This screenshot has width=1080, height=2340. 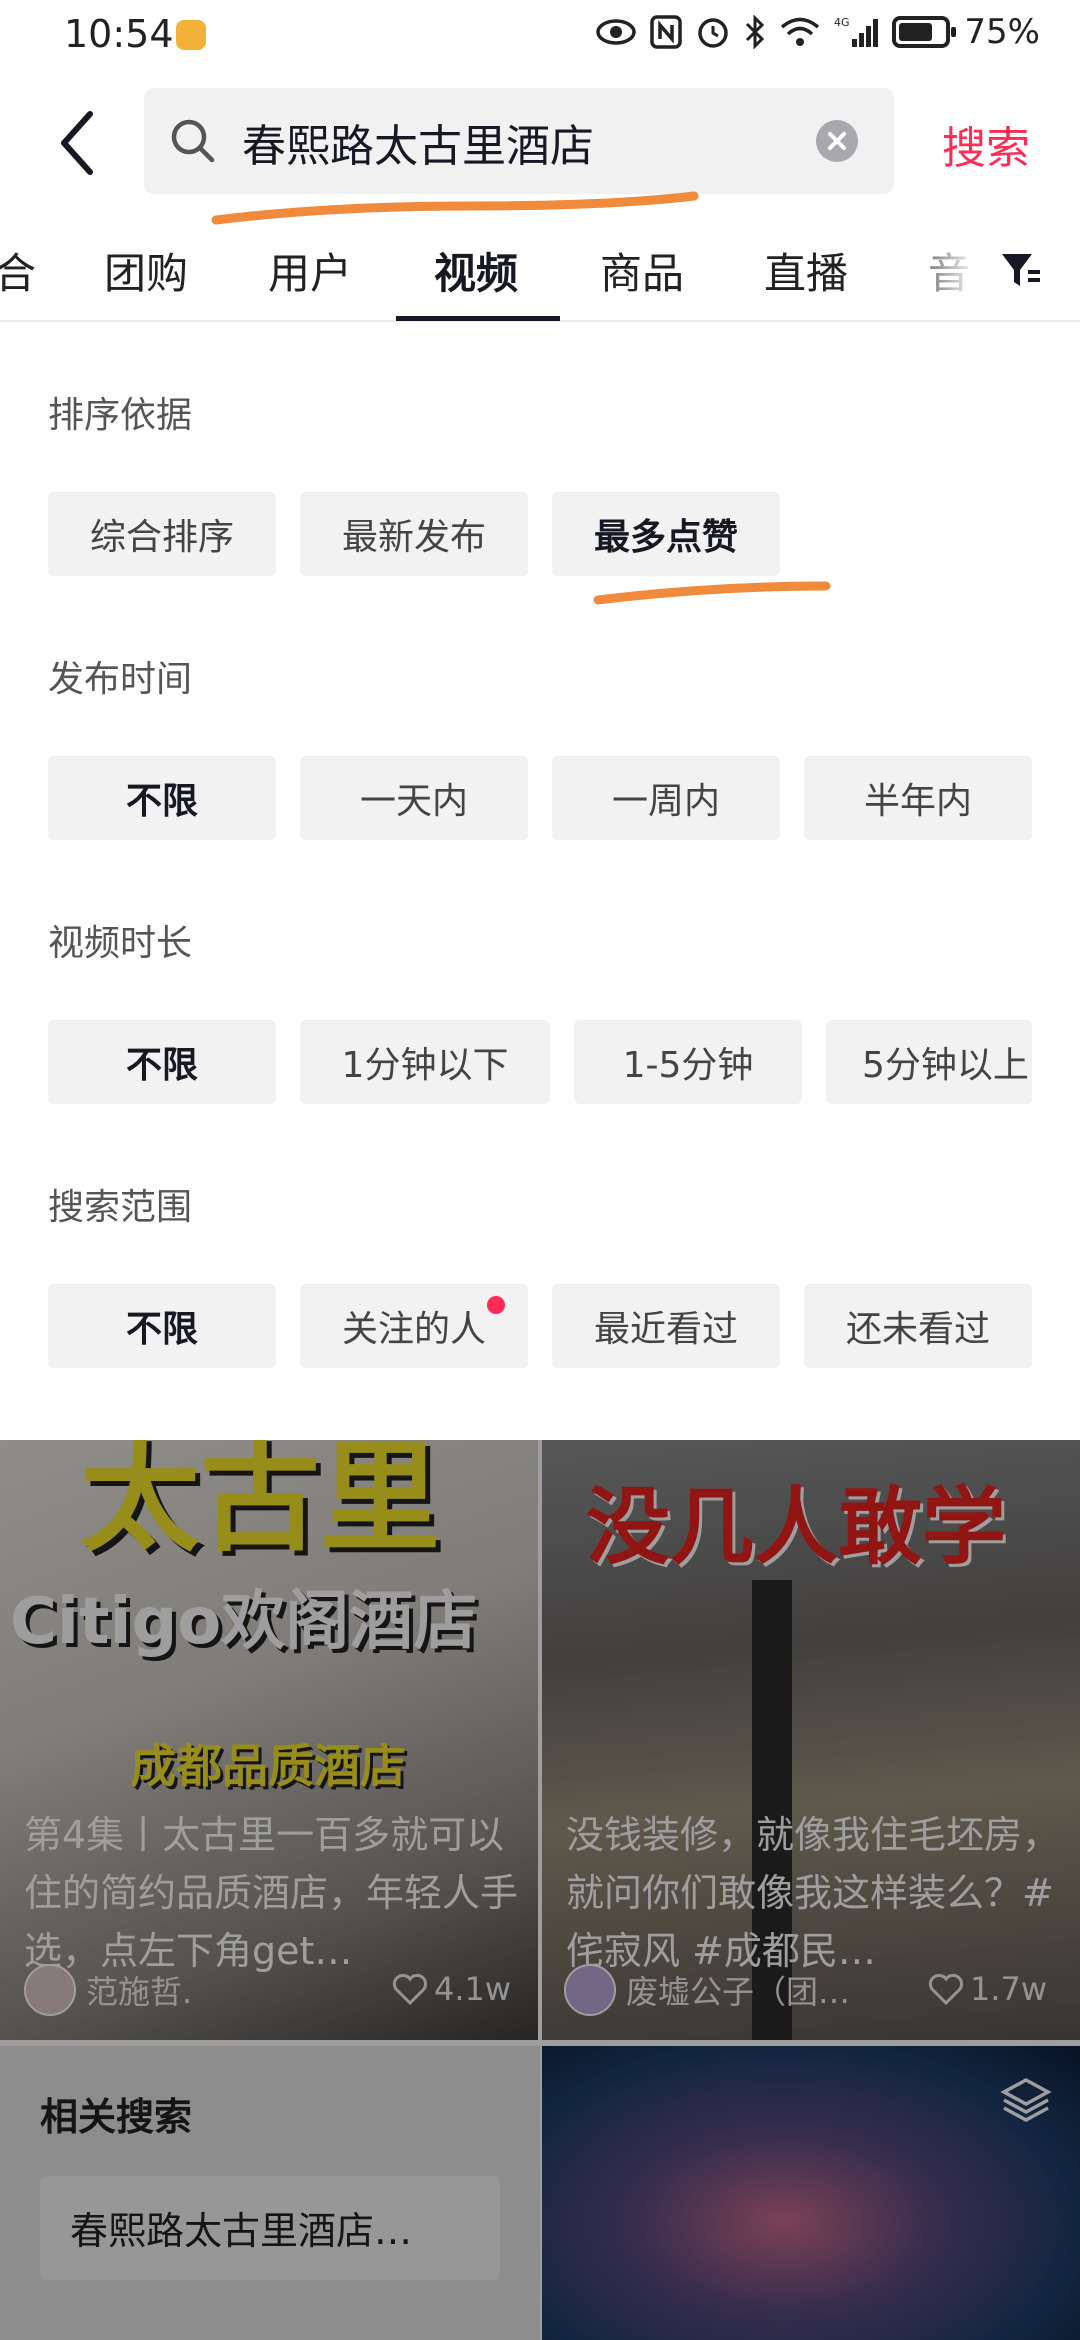 What do you see at coordinates (162, 1062) in the screenshot?
I see `duration-any: 不限` at bounding box center [162, 1062].